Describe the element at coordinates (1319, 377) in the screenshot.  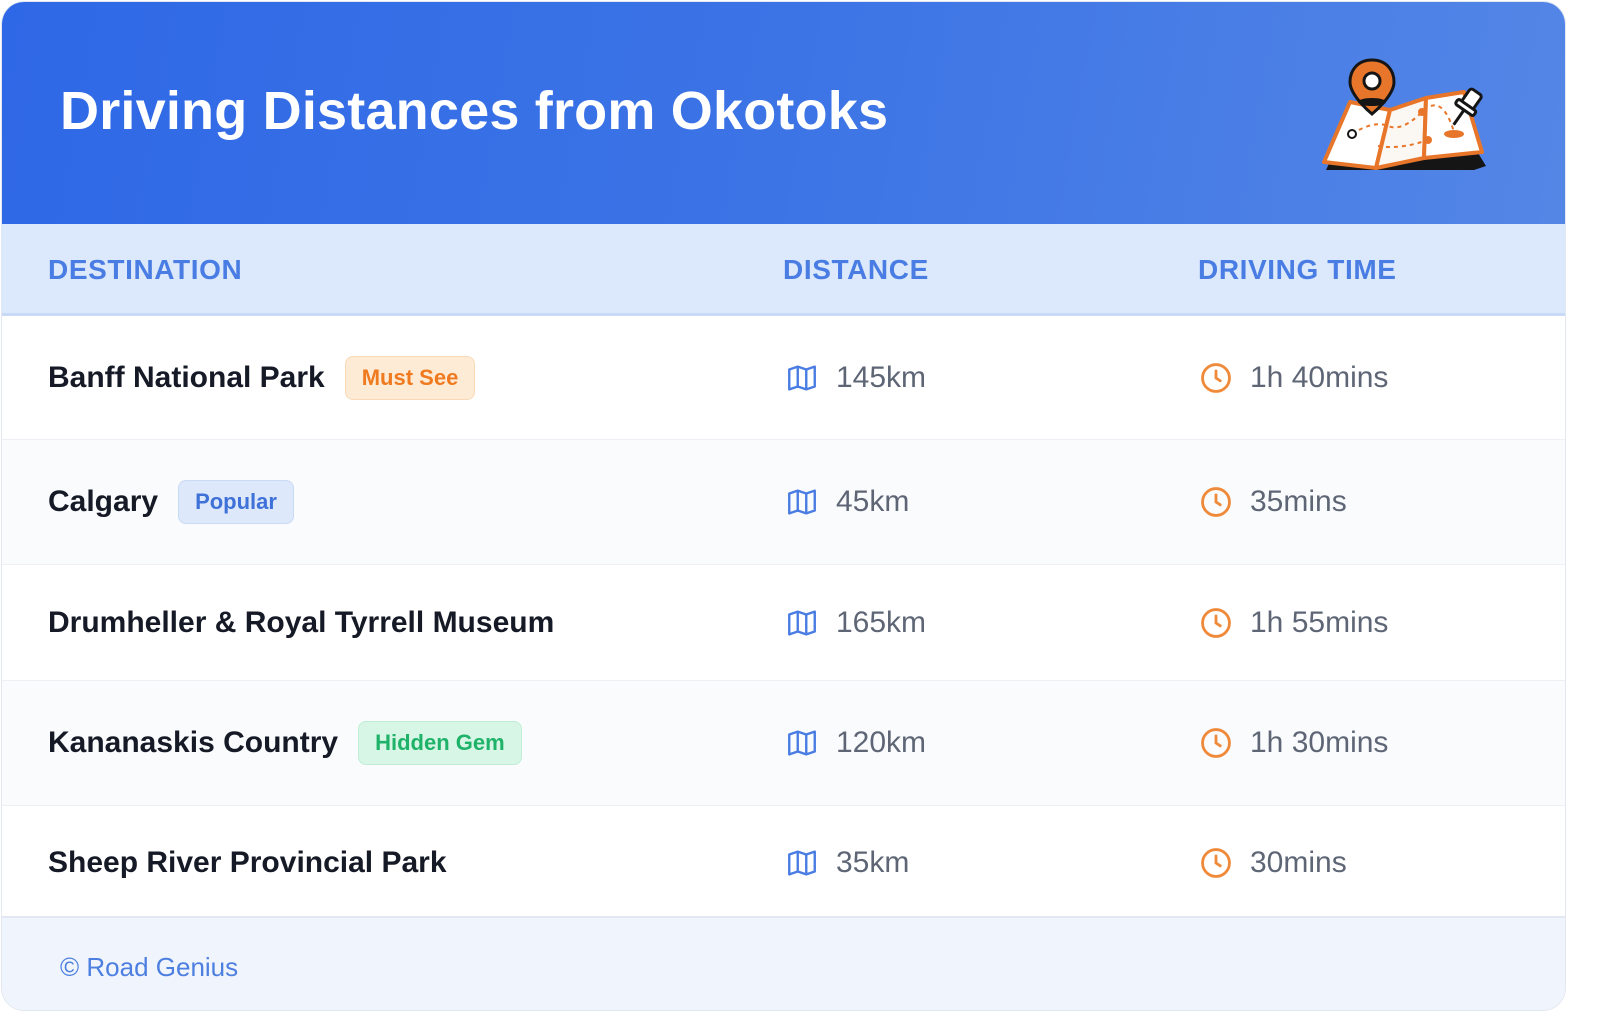
I see `time-value: 1h 40mins` at that location.